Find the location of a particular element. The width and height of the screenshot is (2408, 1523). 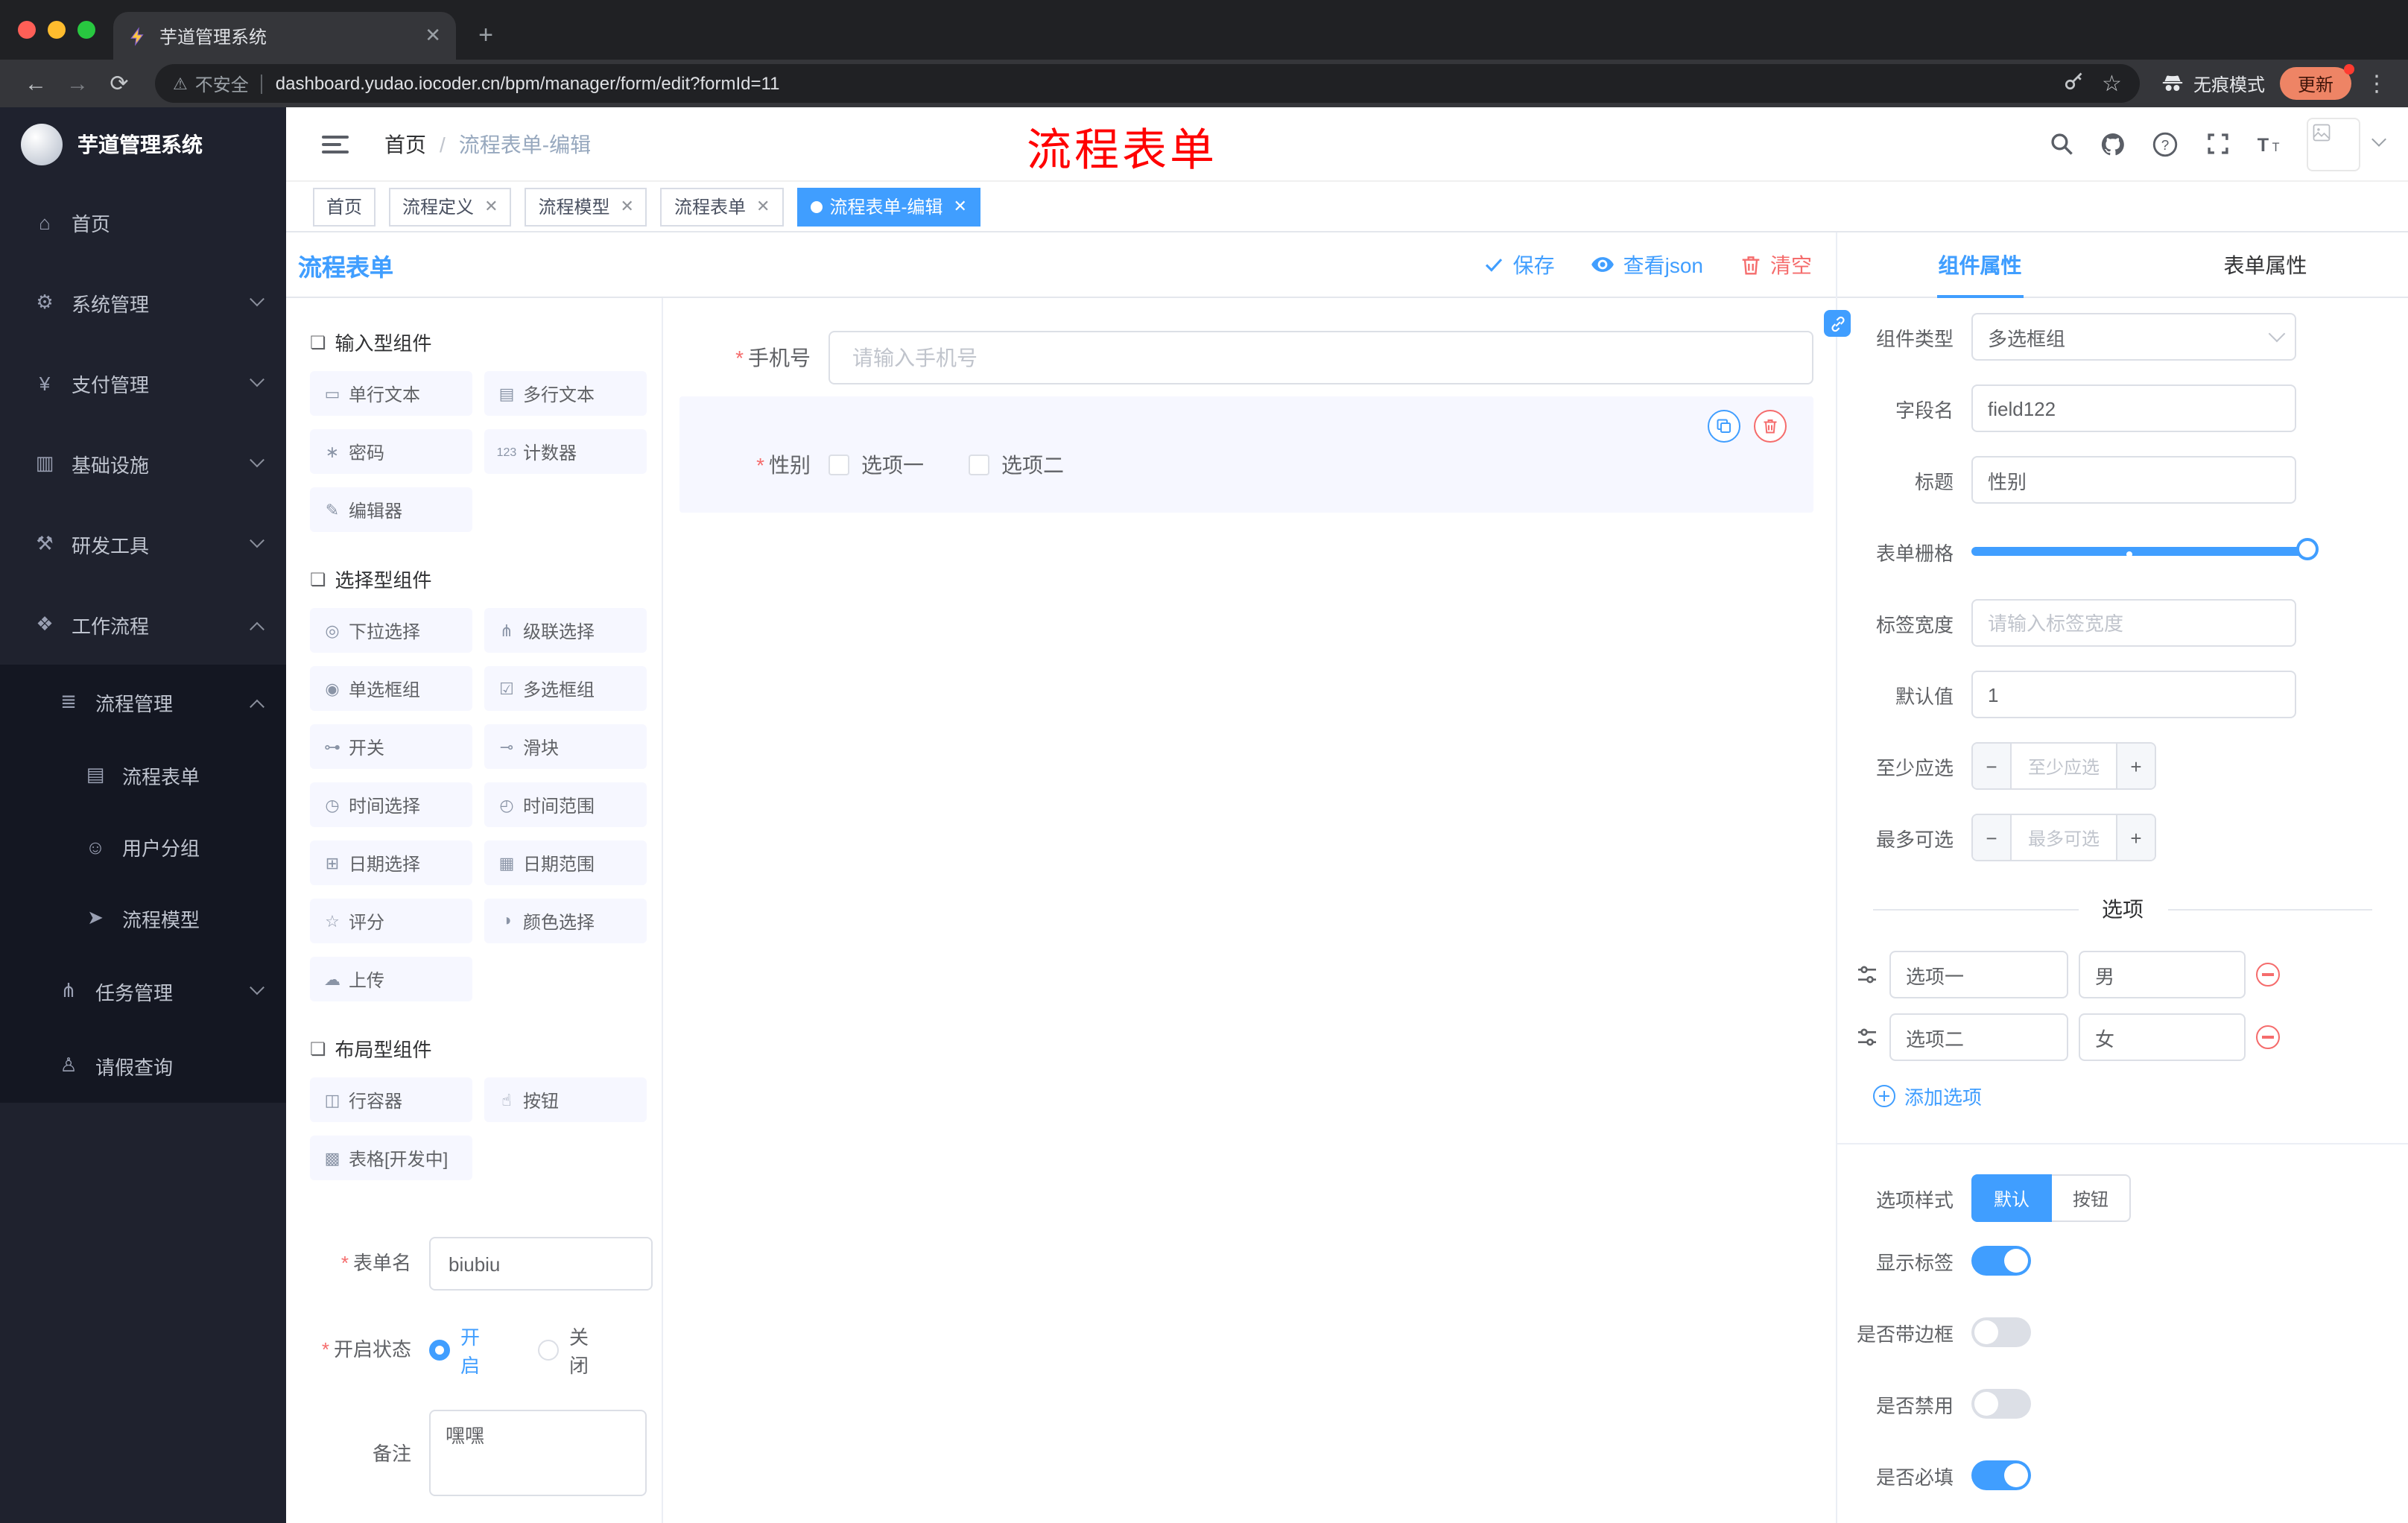

github-icon is located at coordinates (2113, 144).